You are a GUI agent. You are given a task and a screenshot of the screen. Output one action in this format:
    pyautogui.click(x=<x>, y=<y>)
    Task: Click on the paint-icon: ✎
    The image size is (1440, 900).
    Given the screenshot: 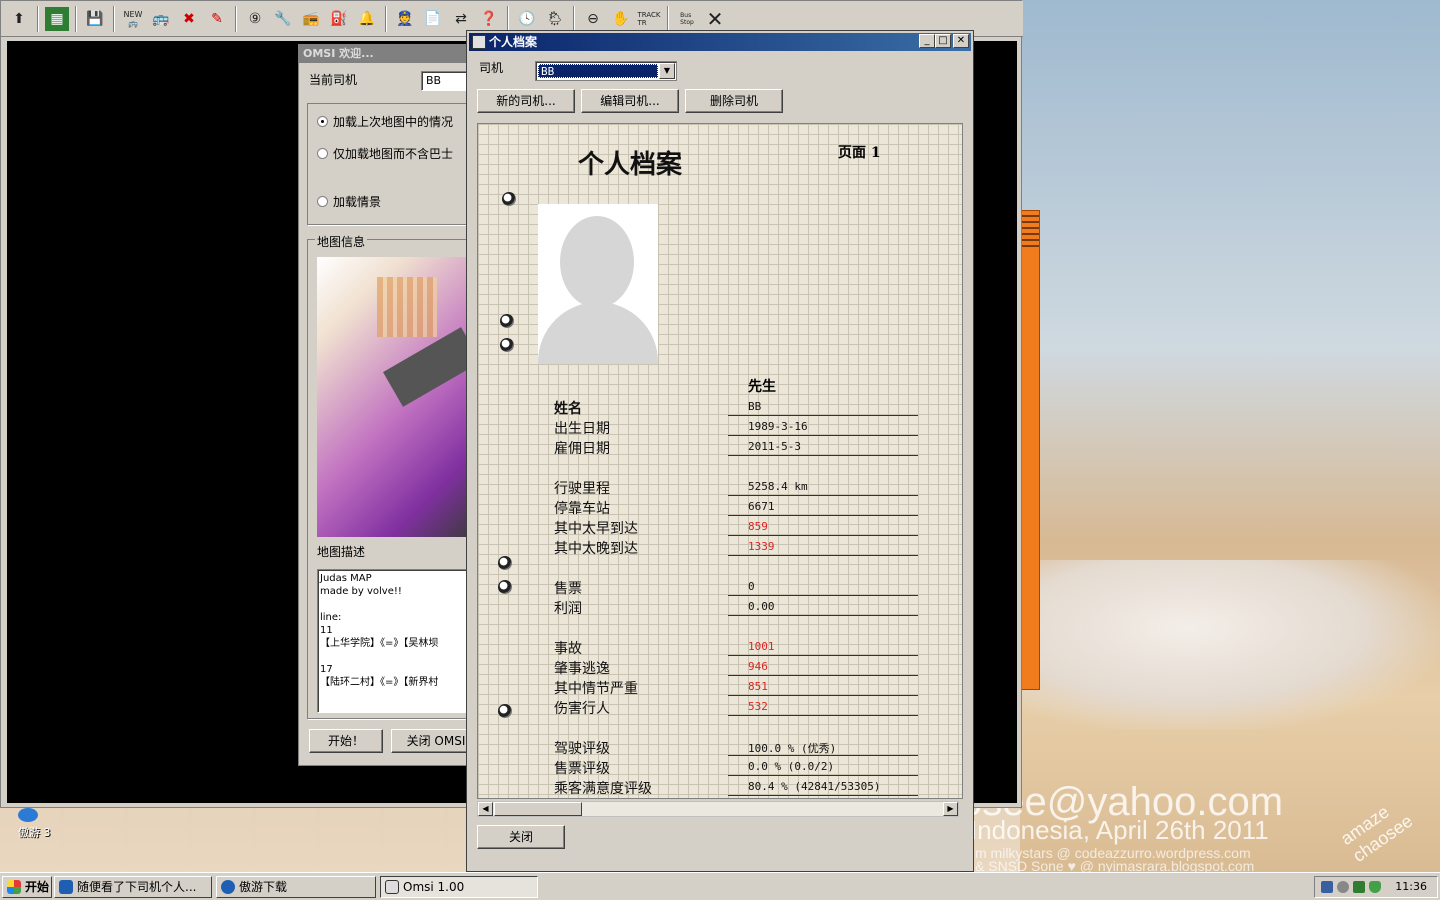 What is the action you would take?
    pyautogui.click(x=217, y=19)
    